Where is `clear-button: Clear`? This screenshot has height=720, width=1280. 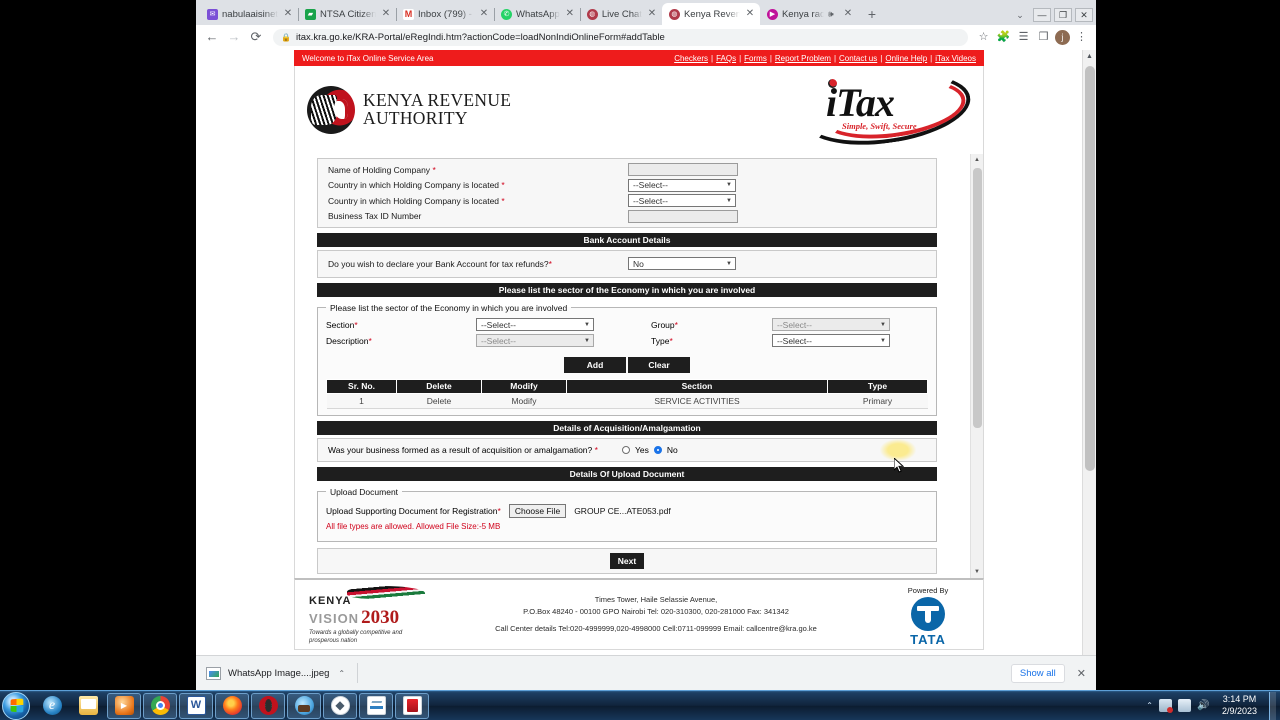
clear-button: Clear is located at coordinates (659, 364).